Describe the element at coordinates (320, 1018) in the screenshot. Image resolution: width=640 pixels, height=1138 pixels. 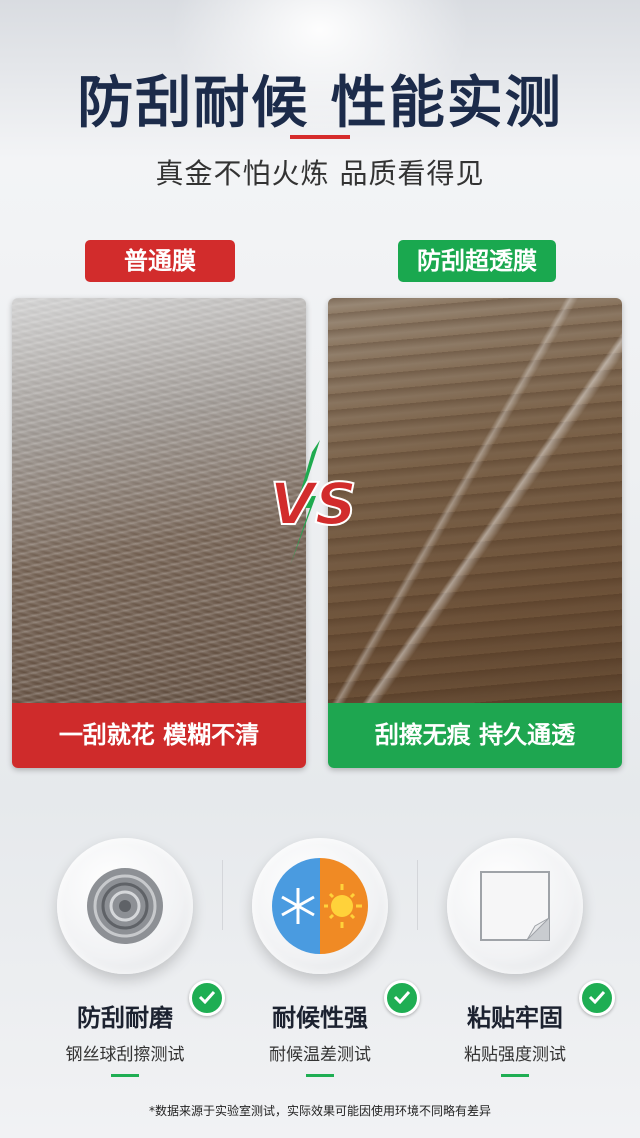
I see `feature-title: 耐候性强` at that location.